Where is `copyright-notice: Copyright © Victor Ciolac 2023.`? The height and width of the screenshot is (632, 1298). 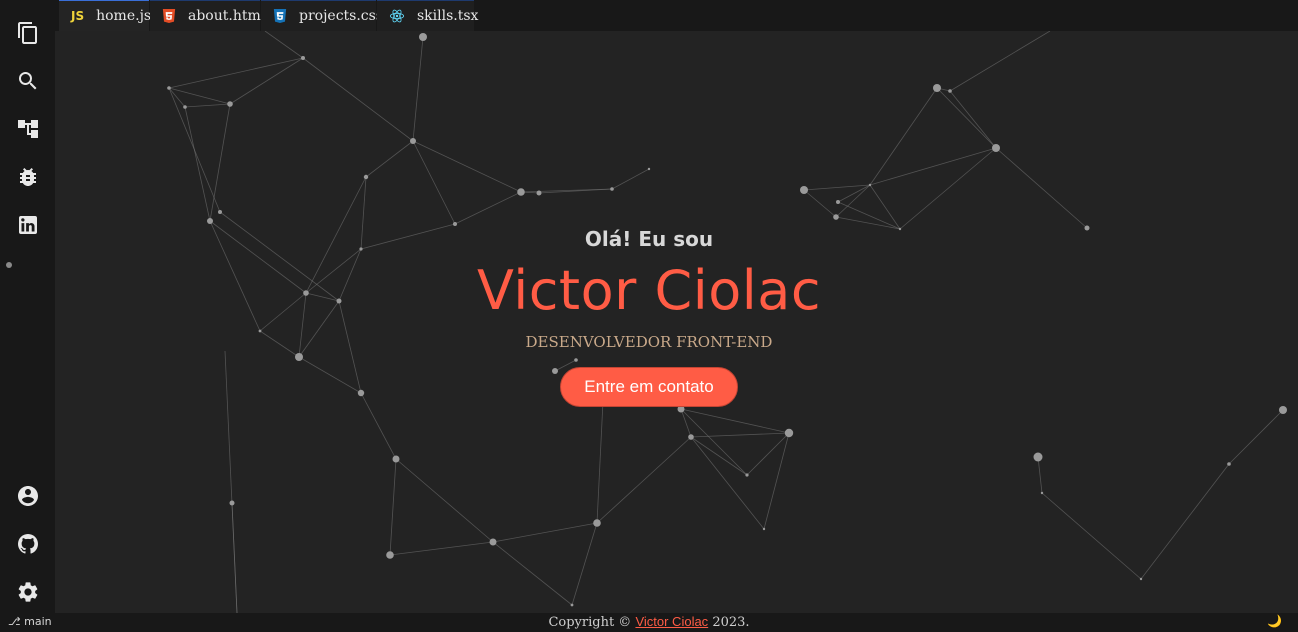
copyright-notice: Copyright © Victor Ciolac 2023. is located at coordinates (649, 622).